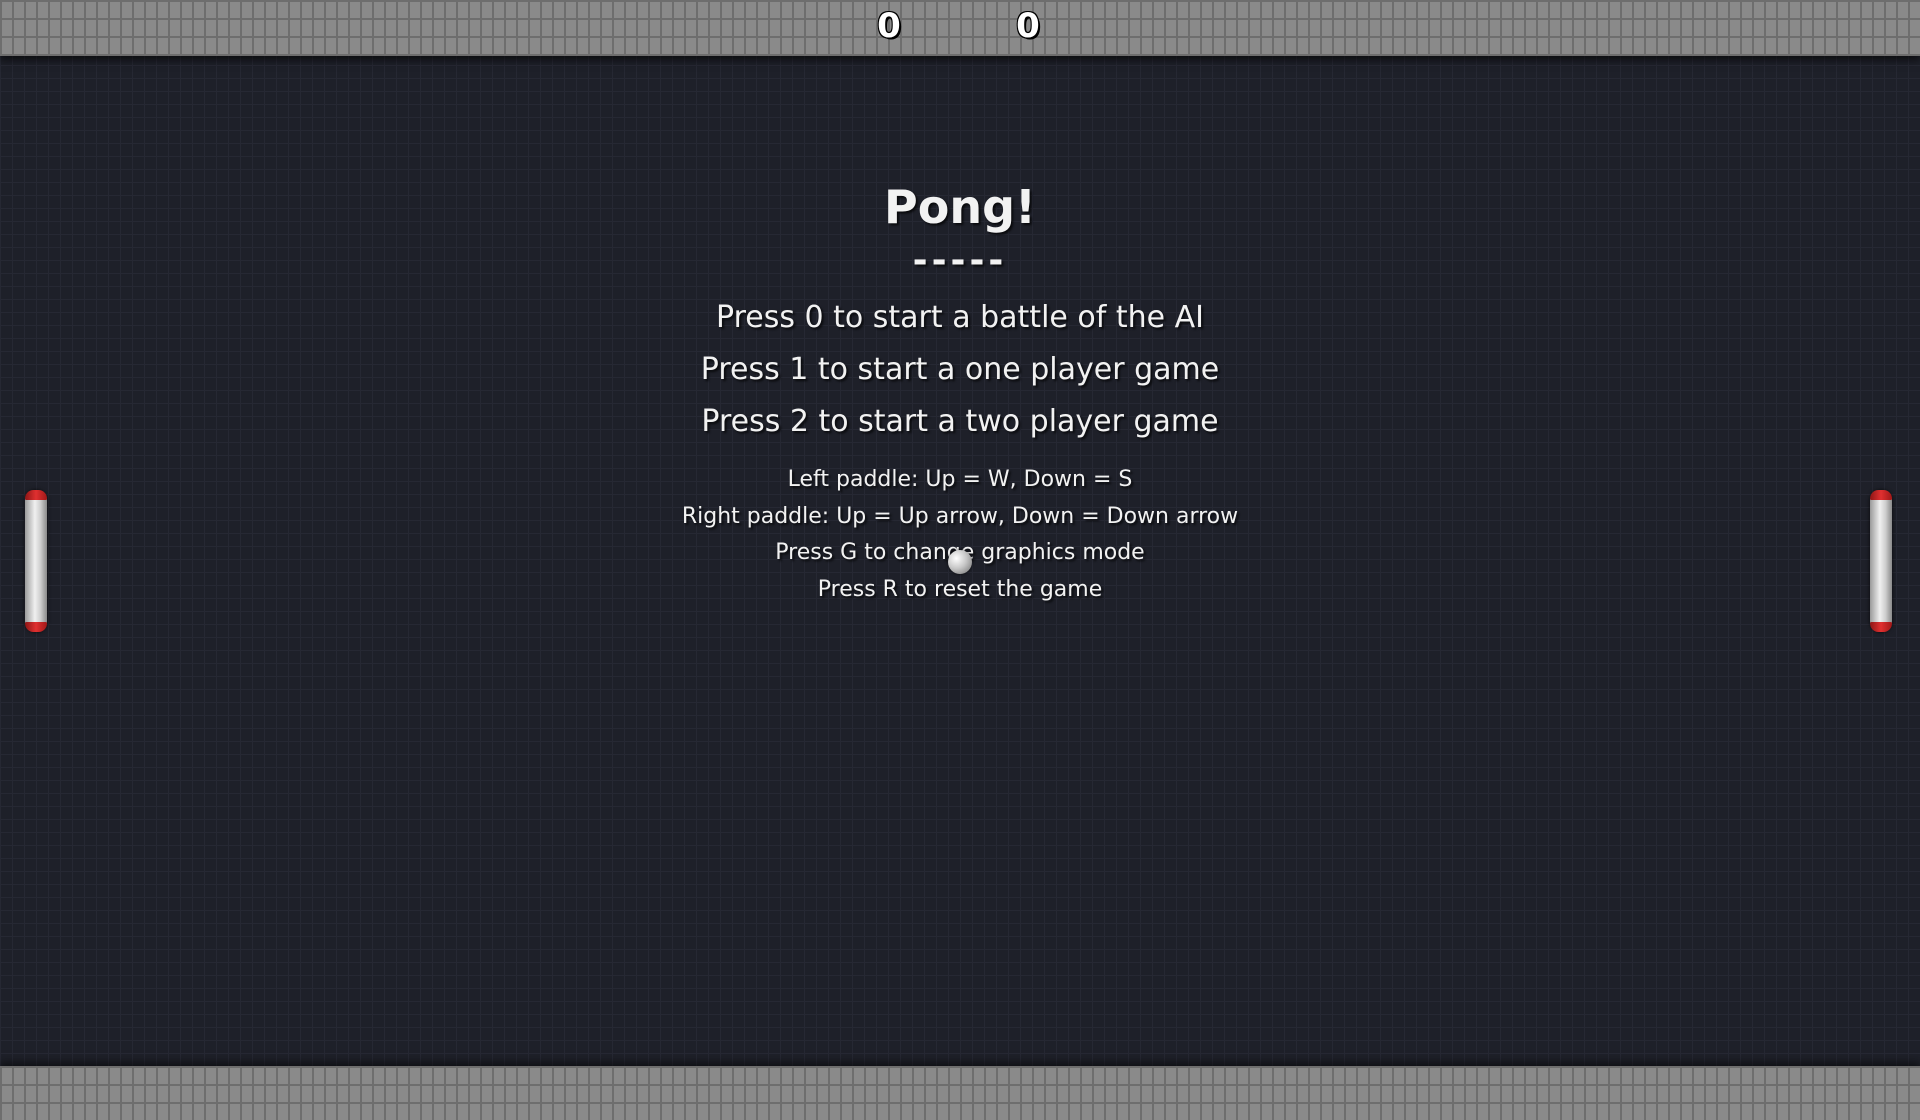 The width and height of the screenshot is (1920, 1120). I want to click on left-paddle, so click(36, 561).